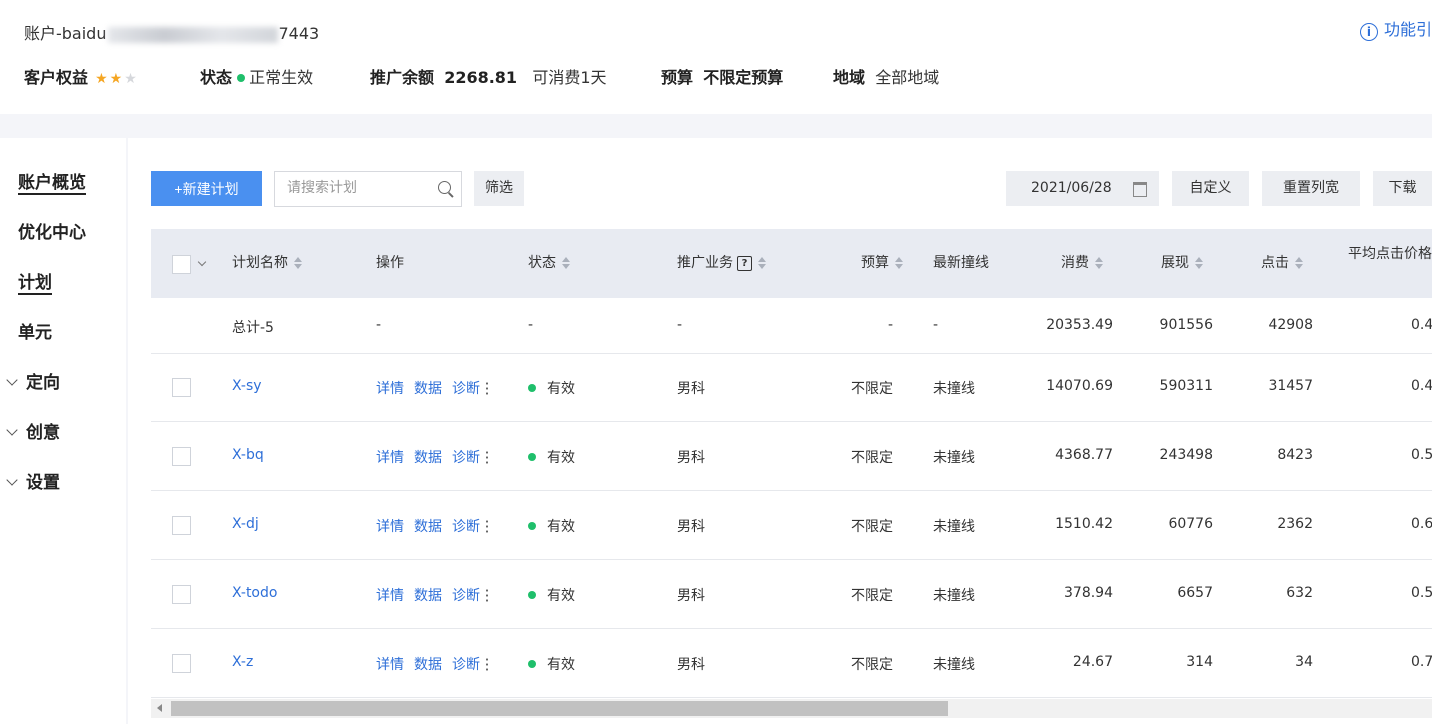 The image size is (1432, 724). What do you see at coordinates (1182, 263) in the screenshot?
I see `col-impressions: 展现` at bounding box center [1182, 263].